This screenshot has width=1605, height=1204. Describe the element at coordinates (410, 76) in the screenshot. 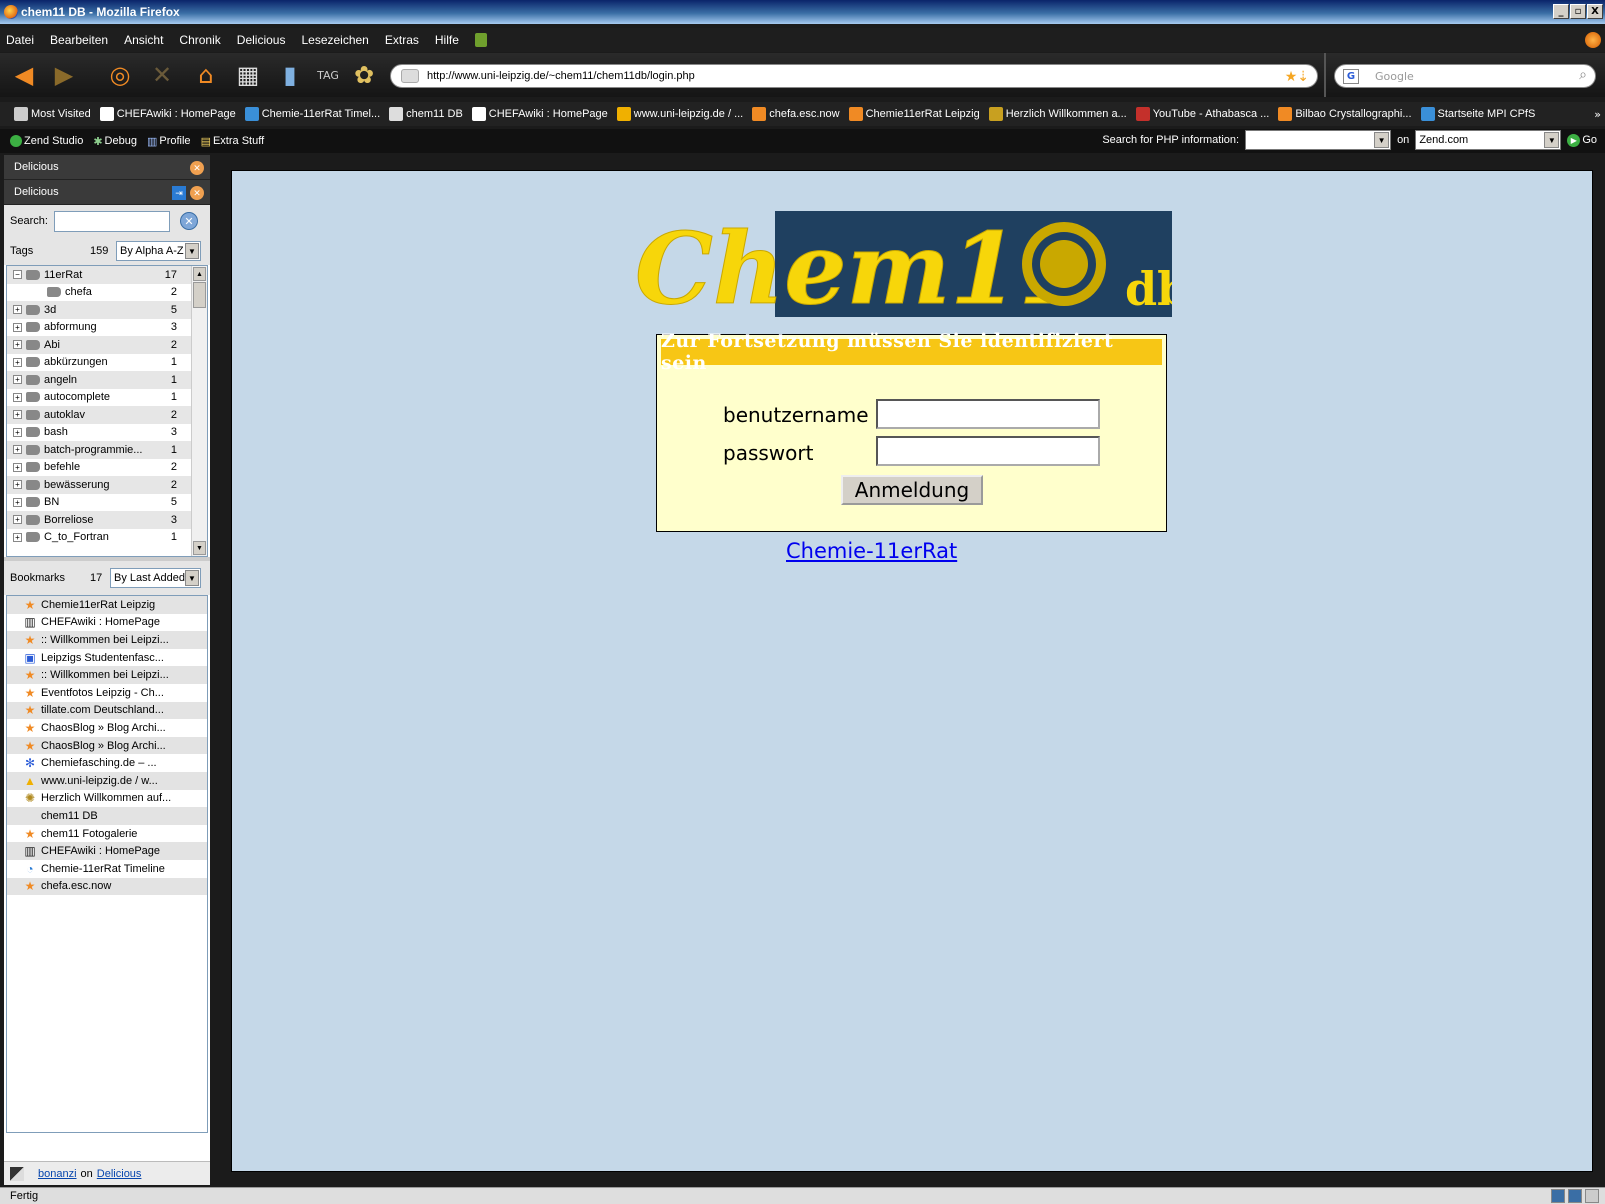

I see `site-identity-icon` at that location.